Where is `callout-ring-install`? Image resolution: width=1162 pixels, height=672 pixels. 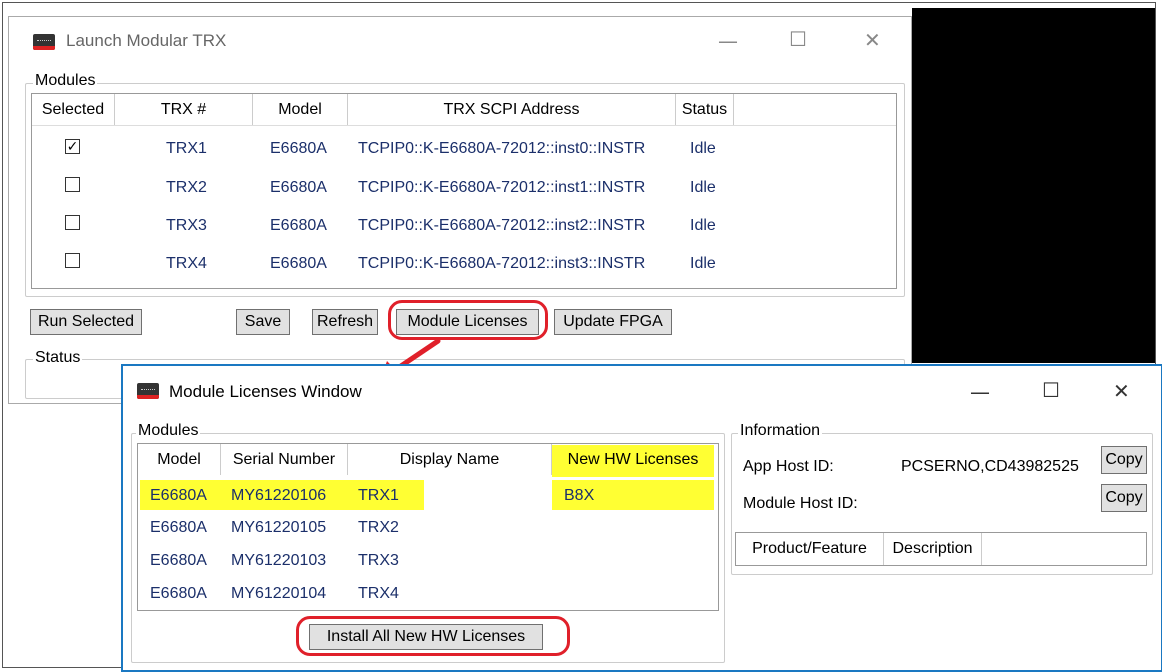
callout-ring-install is located at coordinates (433, 636).